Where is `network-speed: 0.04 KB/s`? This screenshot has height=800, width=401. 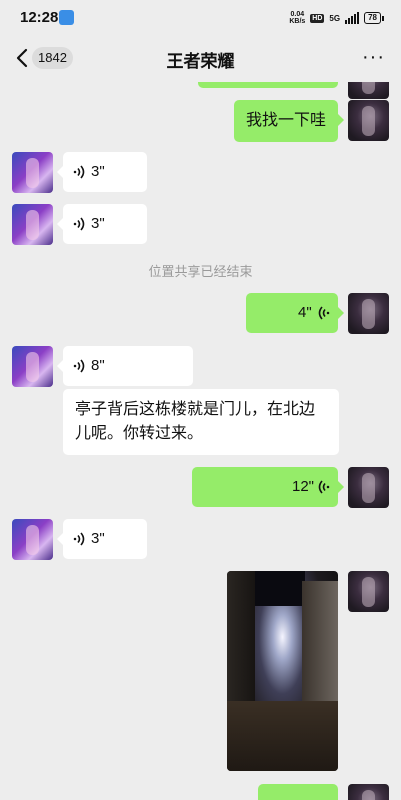 network-speed: 0.04 KB/s is located at coordinates (297, 18).